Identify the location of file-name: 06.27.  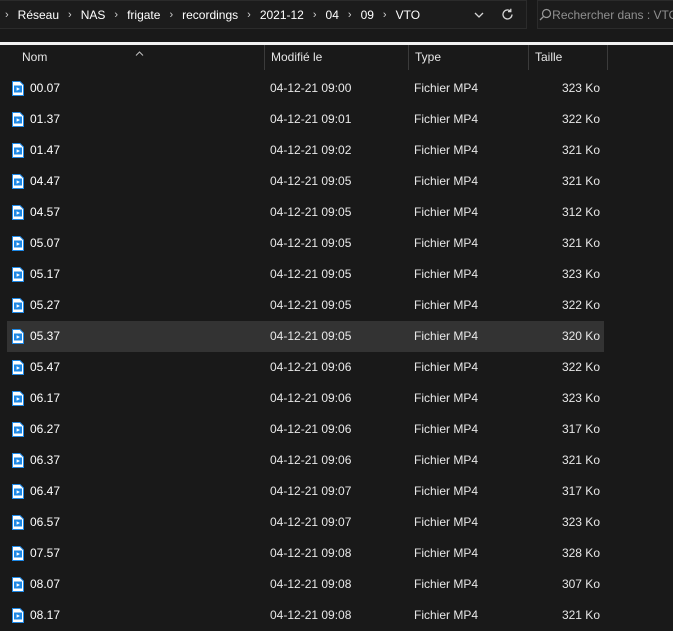
(45, 429).